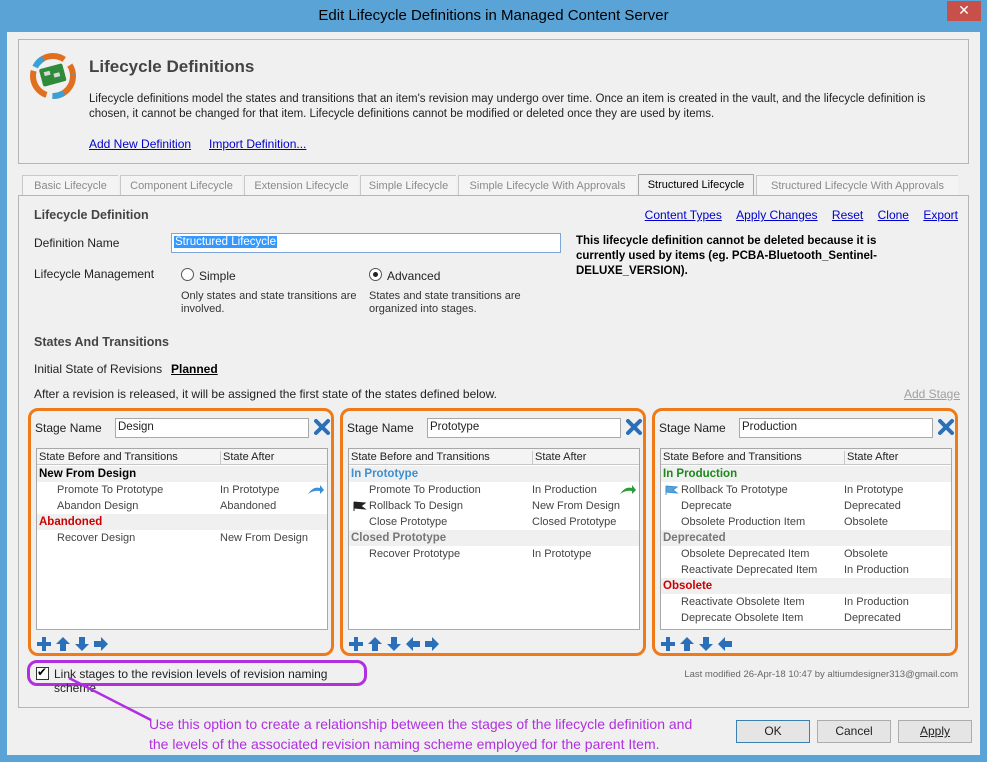 The image size is (987, 762). What do you see at coordinates (940, 215) in the screenshot?
I see `export-link: Export` at bounding box center [940, 215].